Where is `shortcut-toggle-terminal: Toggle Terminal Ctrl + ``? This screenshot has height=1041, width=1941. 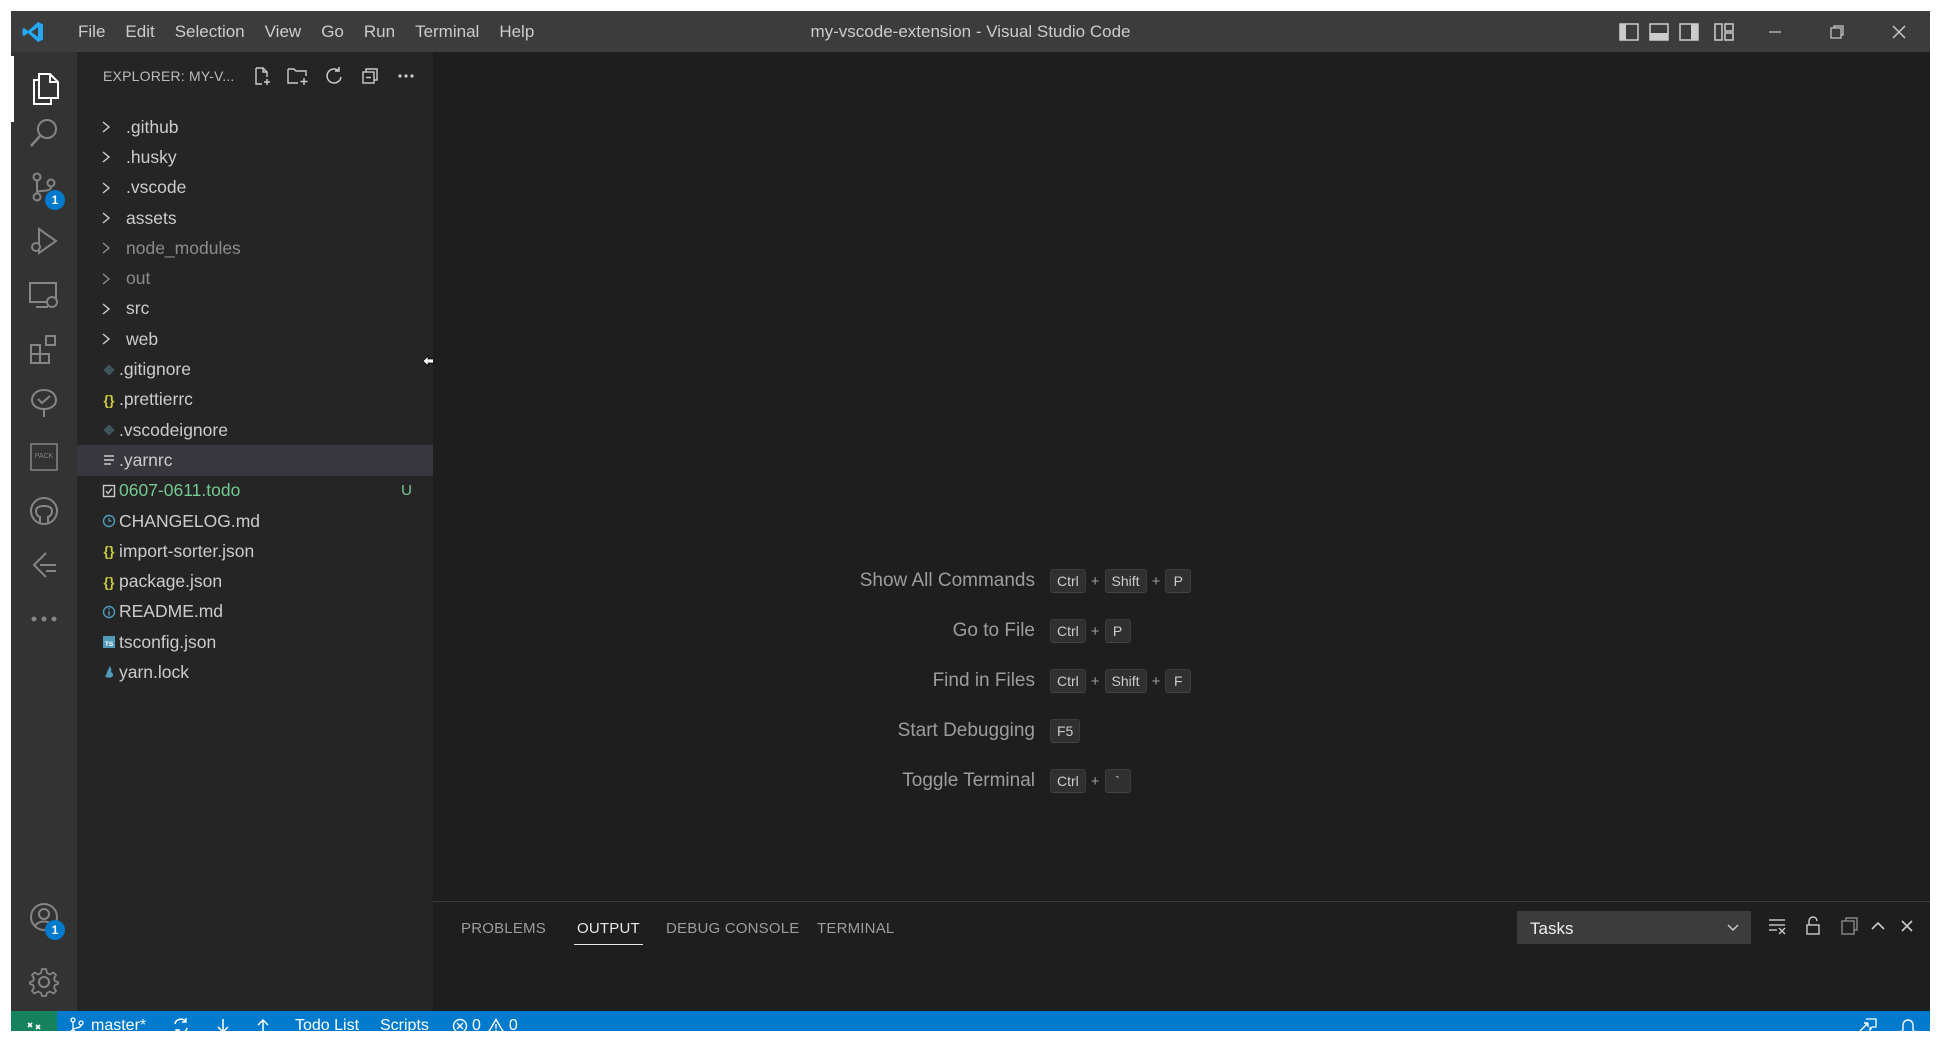
shortcut-toggle-terminal: Toggle Terminal Ctrl + ` is located at coordinates (1181, 781).